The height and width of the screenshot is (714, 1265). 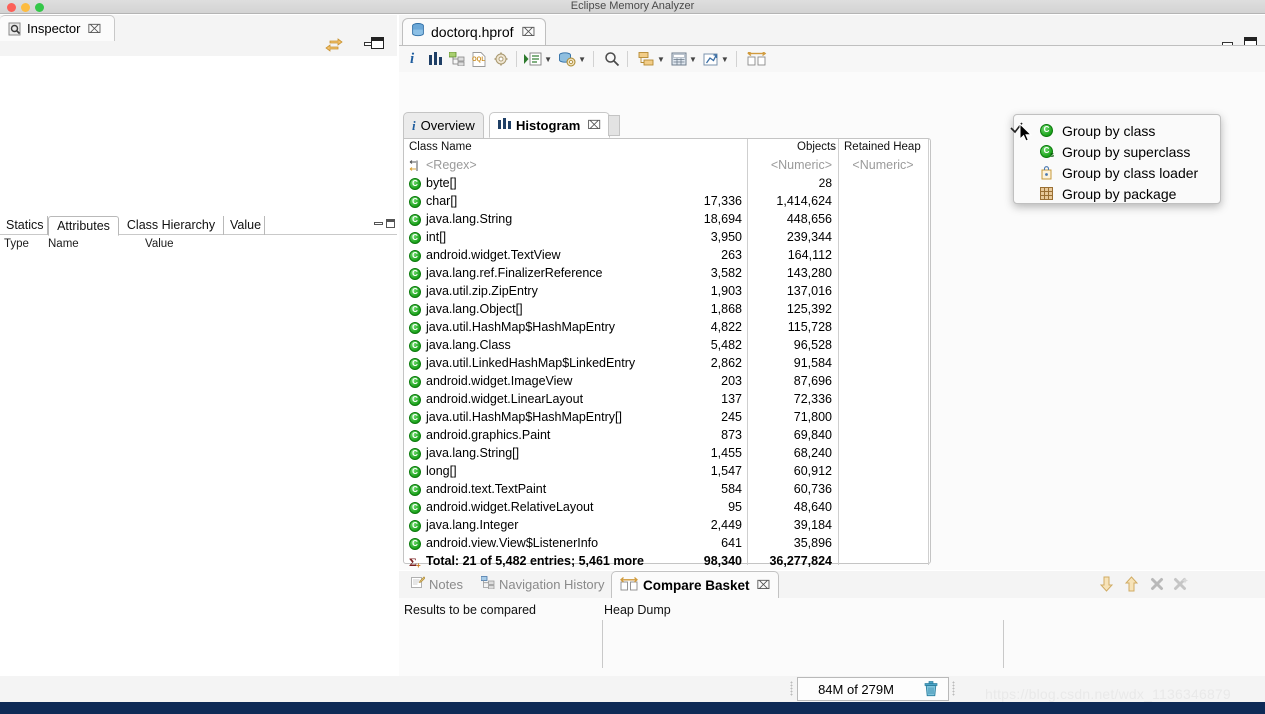 I want to click on table-row: Cchar[] 17,336 1,414,624, so click(x=667, y=202).